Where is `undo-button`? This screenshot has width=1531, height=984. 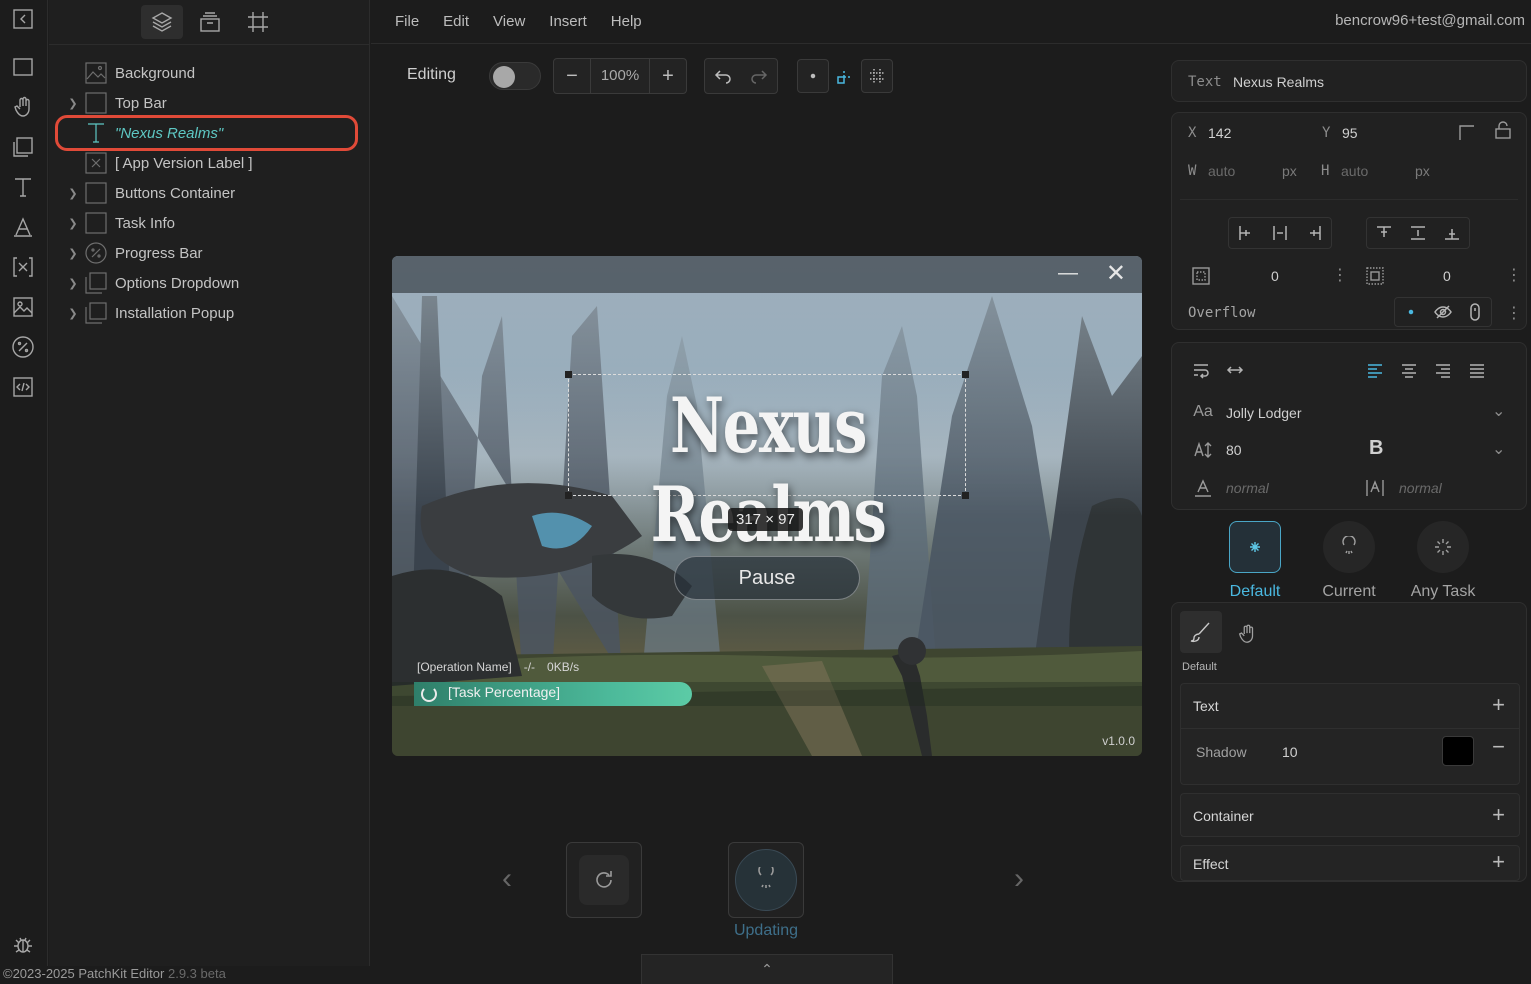
undo-button is located at coordinates (723, 76).